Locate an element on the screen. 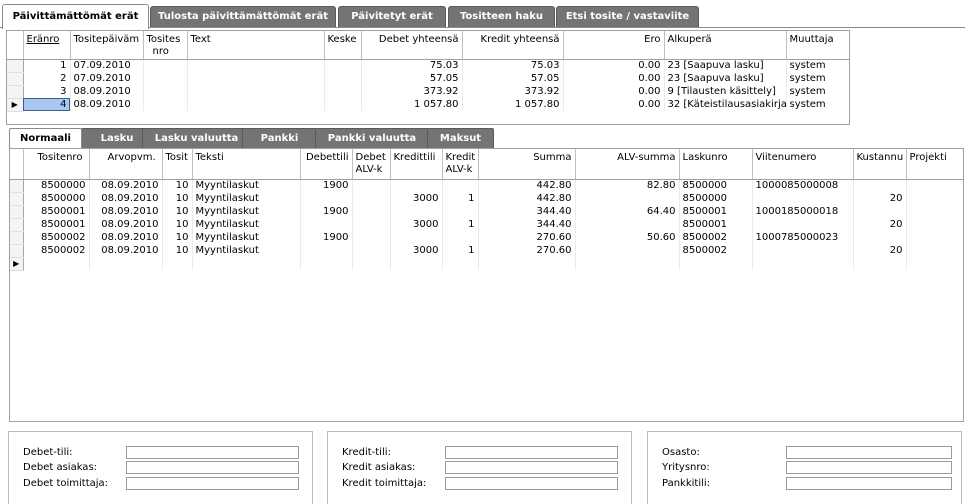 The width and height of the screenshot is (965, 504). cell-tositenro: 8500002 is located at coordinates (56, 237).